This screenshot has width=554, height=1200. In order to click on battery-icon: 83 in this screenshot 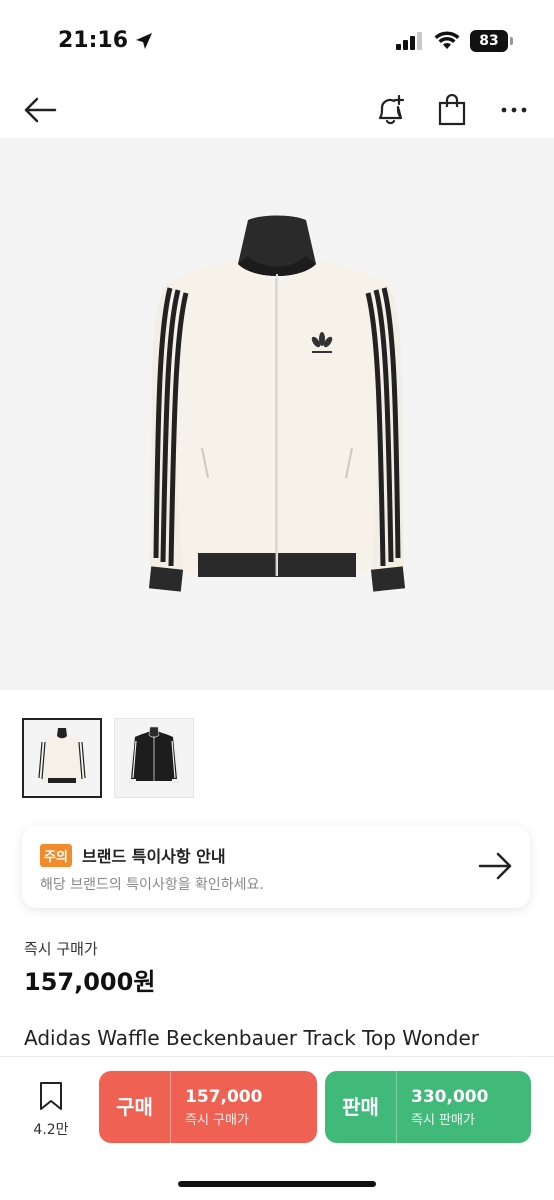, I will do `click(491, 41)`.